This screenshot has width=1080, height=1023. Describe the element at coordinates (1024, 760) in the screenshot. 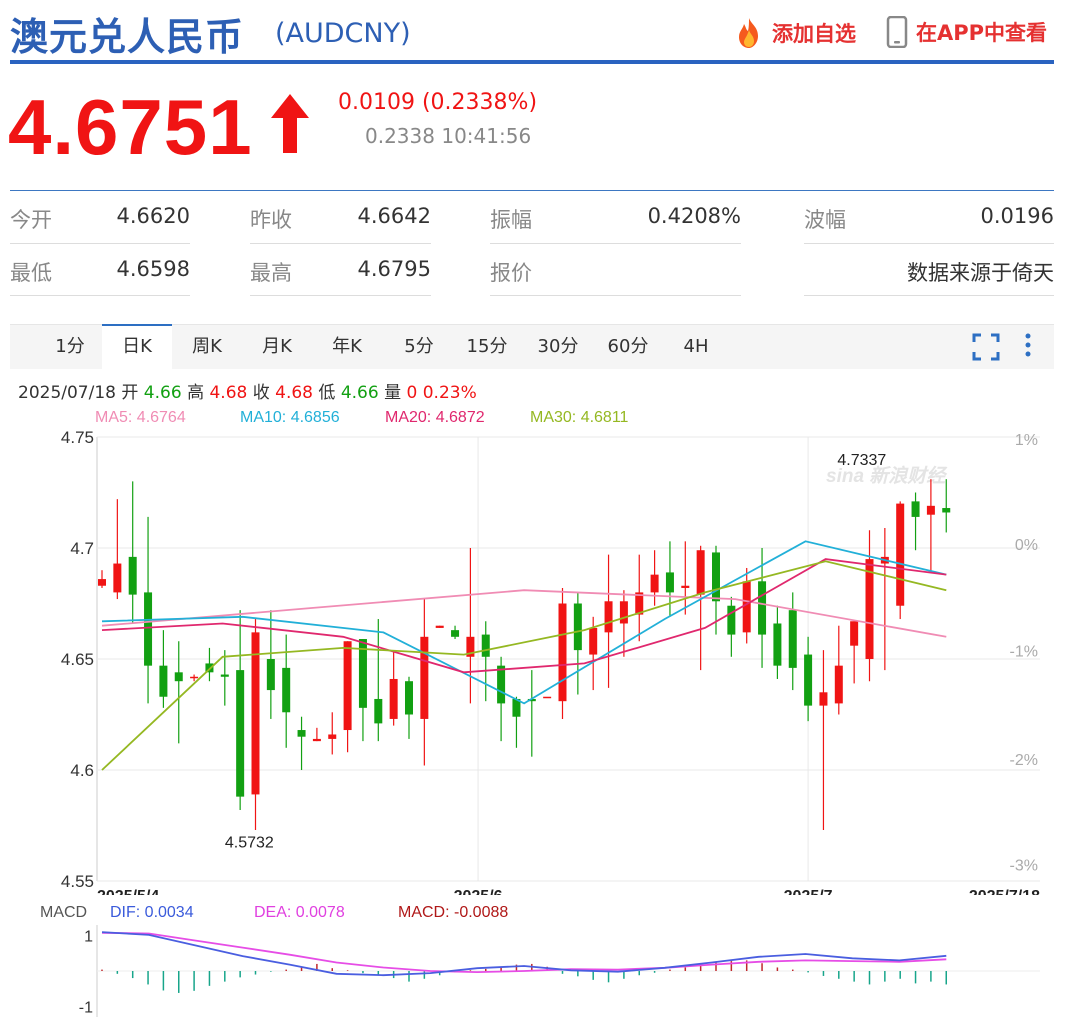

I see `right-tick-label: -2%` at that location.